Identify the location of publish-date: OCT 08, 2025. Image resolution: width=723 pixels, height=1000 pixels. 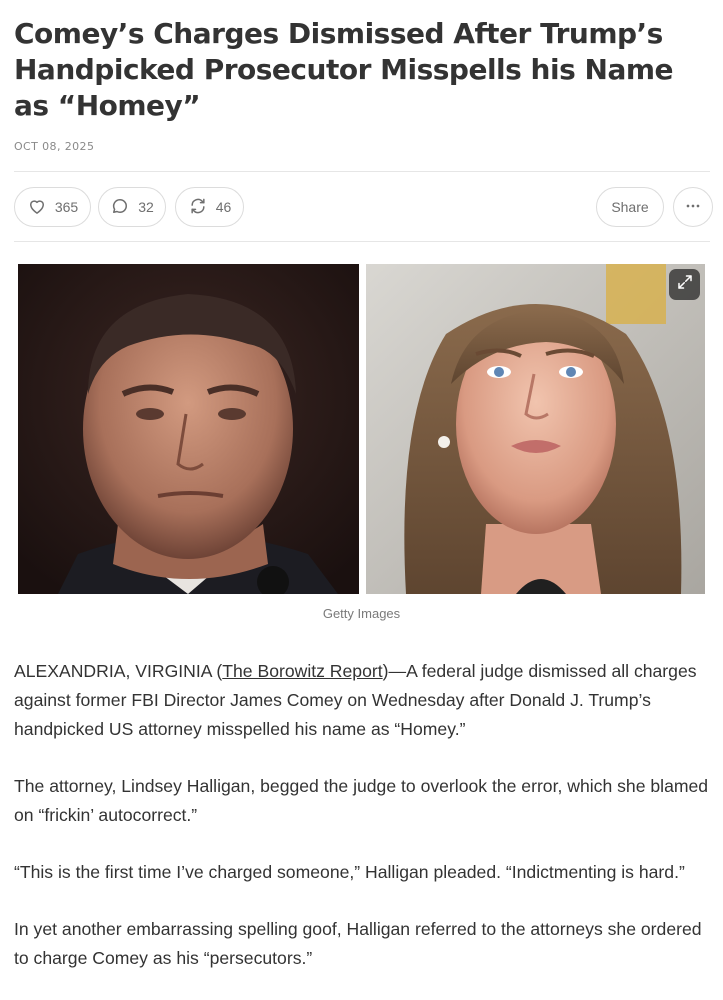
(54, 146).